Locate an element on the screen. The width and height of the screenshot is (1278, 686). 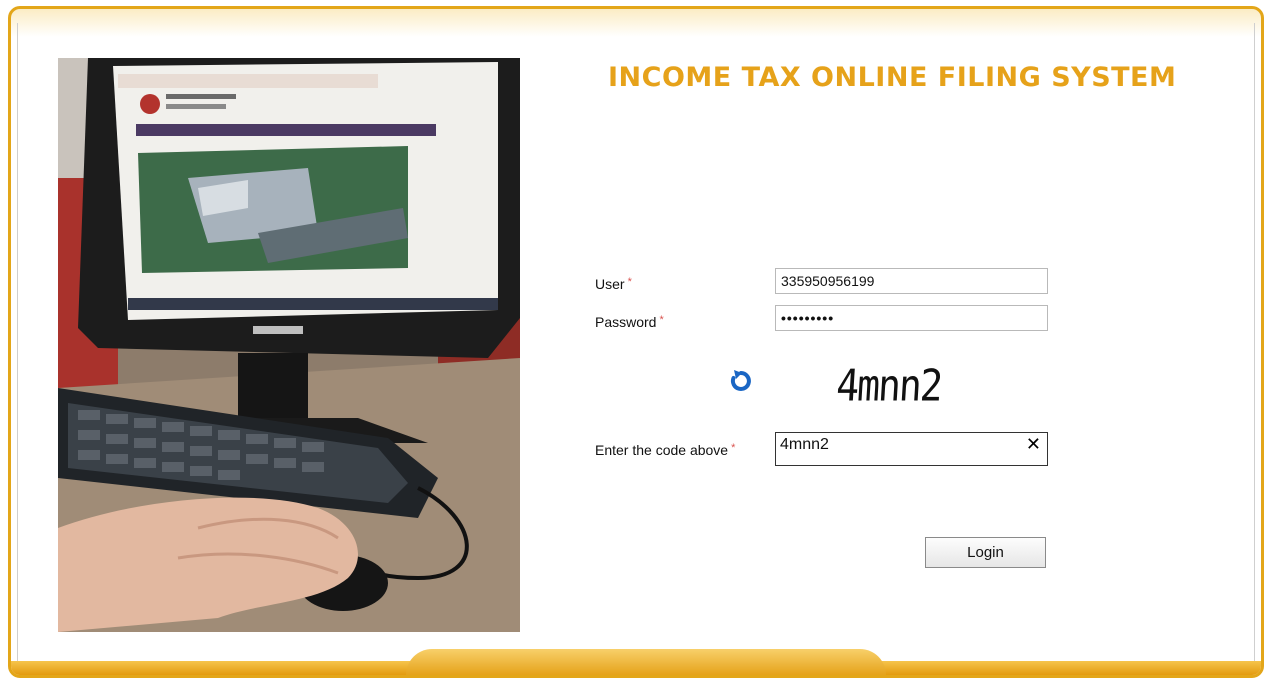
password-label: Password * is located at coordinates (629, 322).